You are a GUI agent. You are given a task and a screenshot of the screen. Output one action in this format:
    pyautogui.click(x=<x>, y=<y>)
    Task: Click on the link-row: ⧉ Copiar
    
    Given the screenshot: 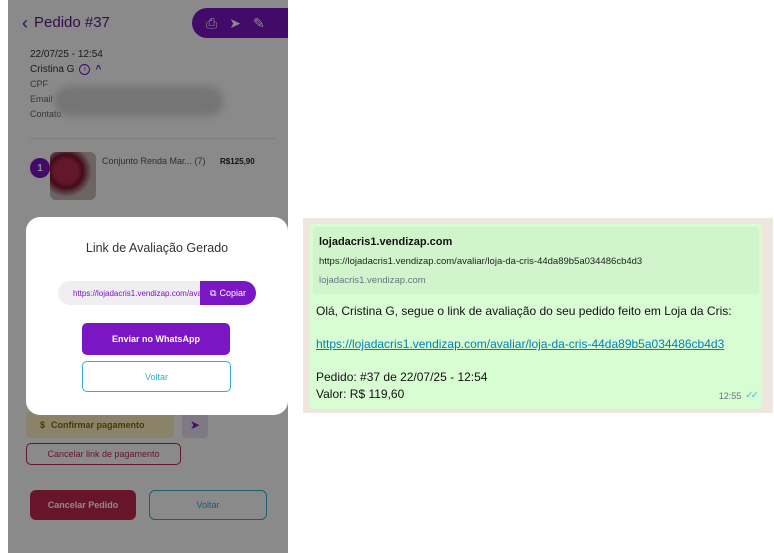 What is the action you would take?
    pyautogui.click(x=157, y=293)
    